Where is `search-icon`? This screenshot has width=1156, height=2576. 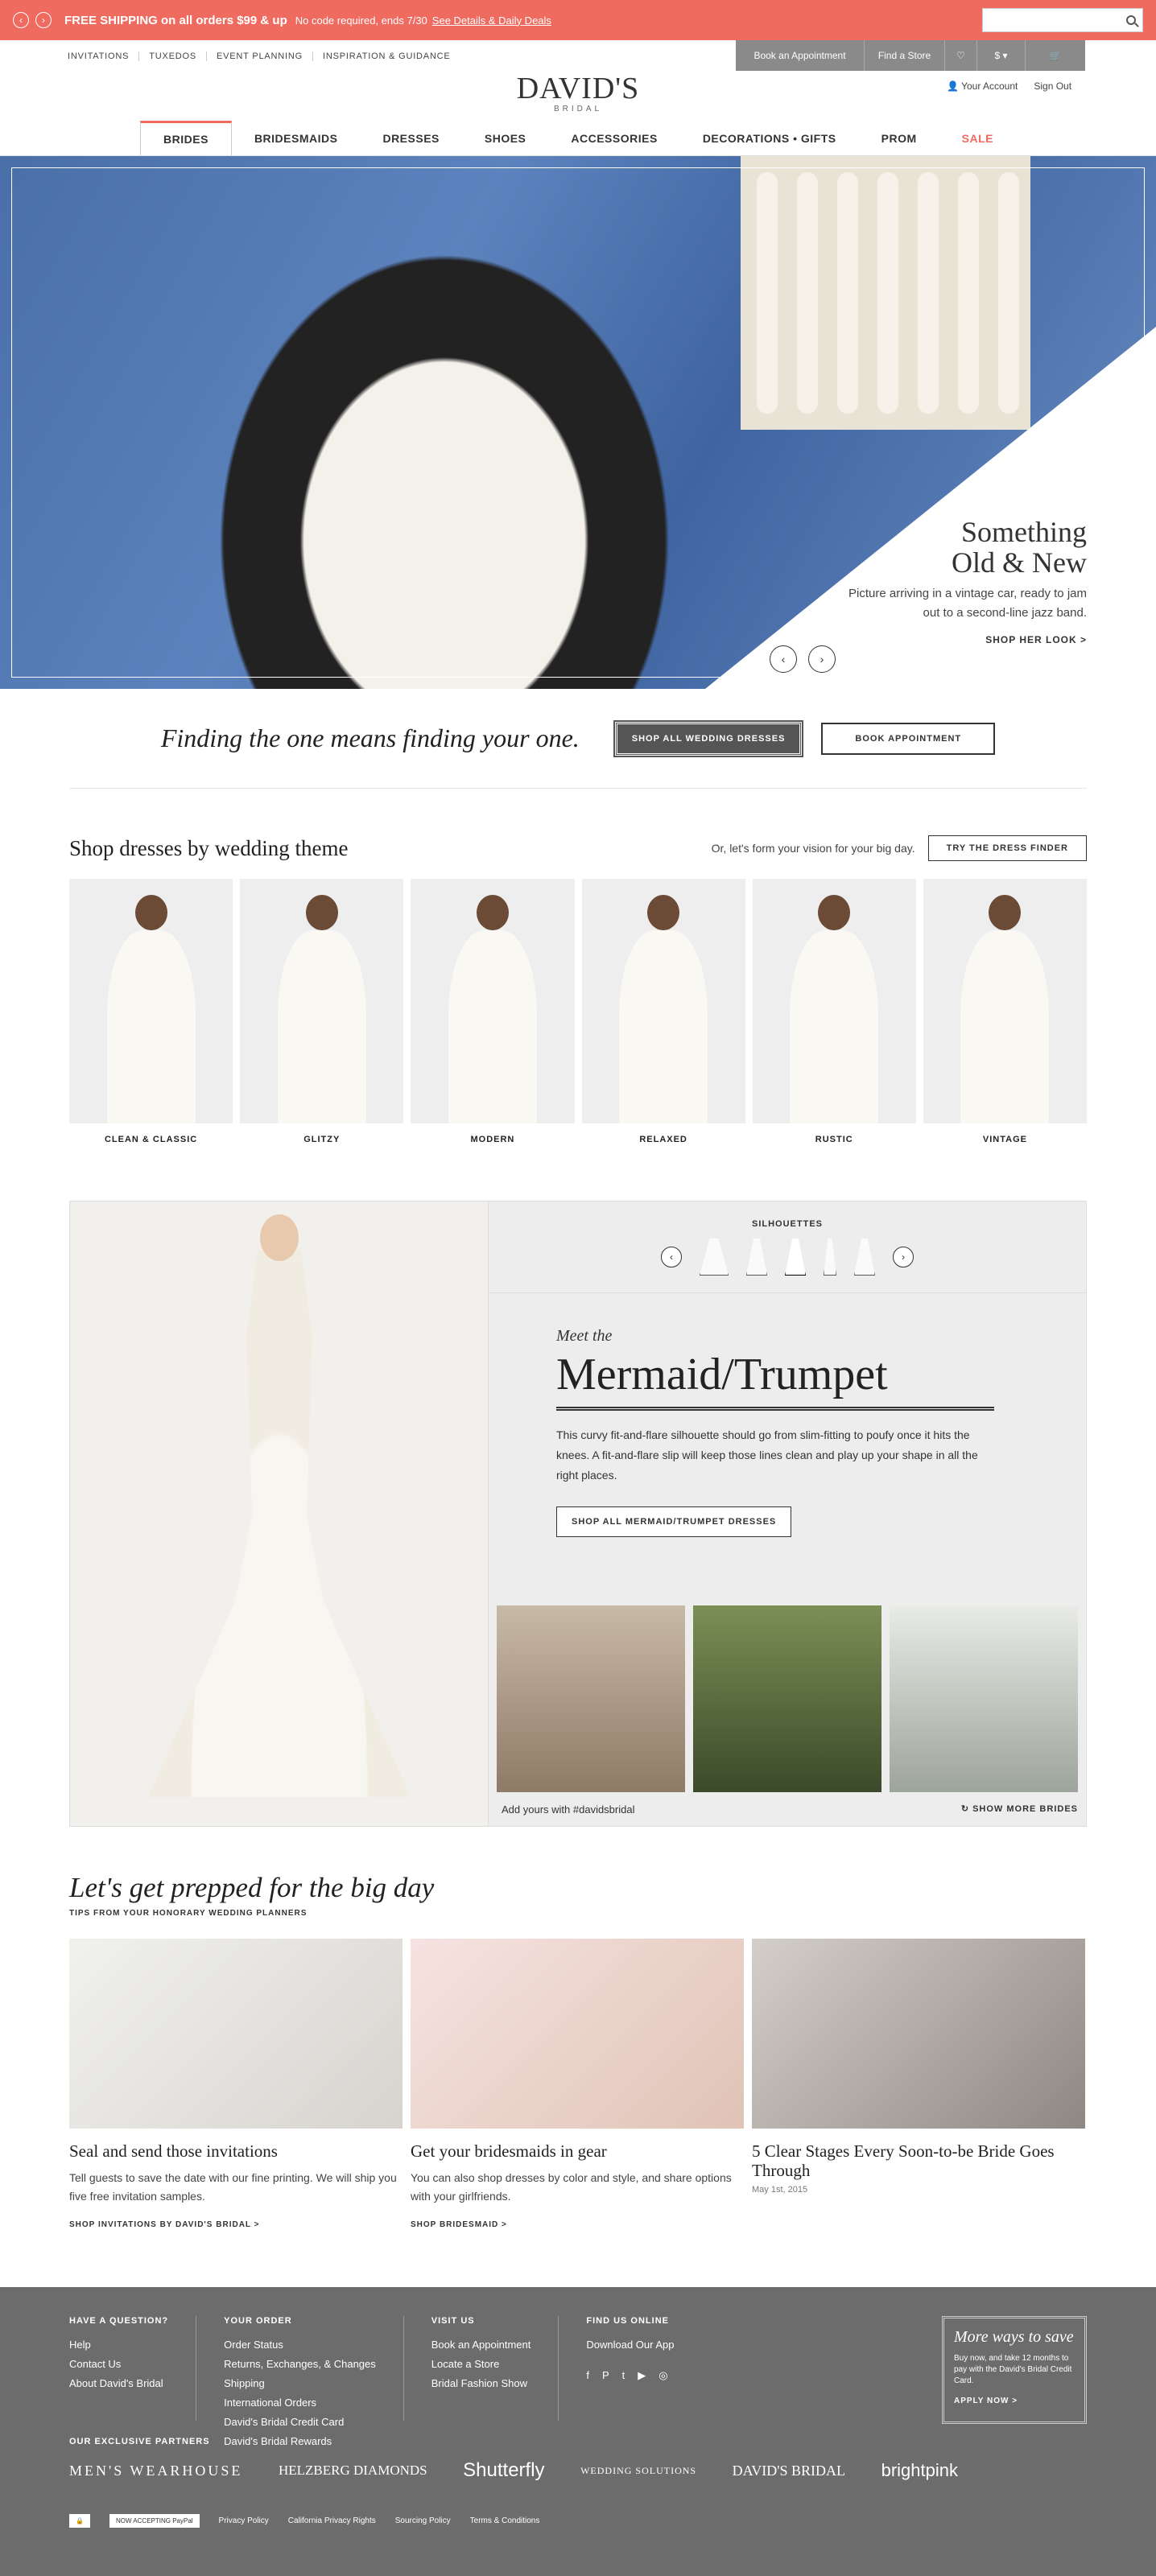
search-icon is located at coordinates (1131, 20).